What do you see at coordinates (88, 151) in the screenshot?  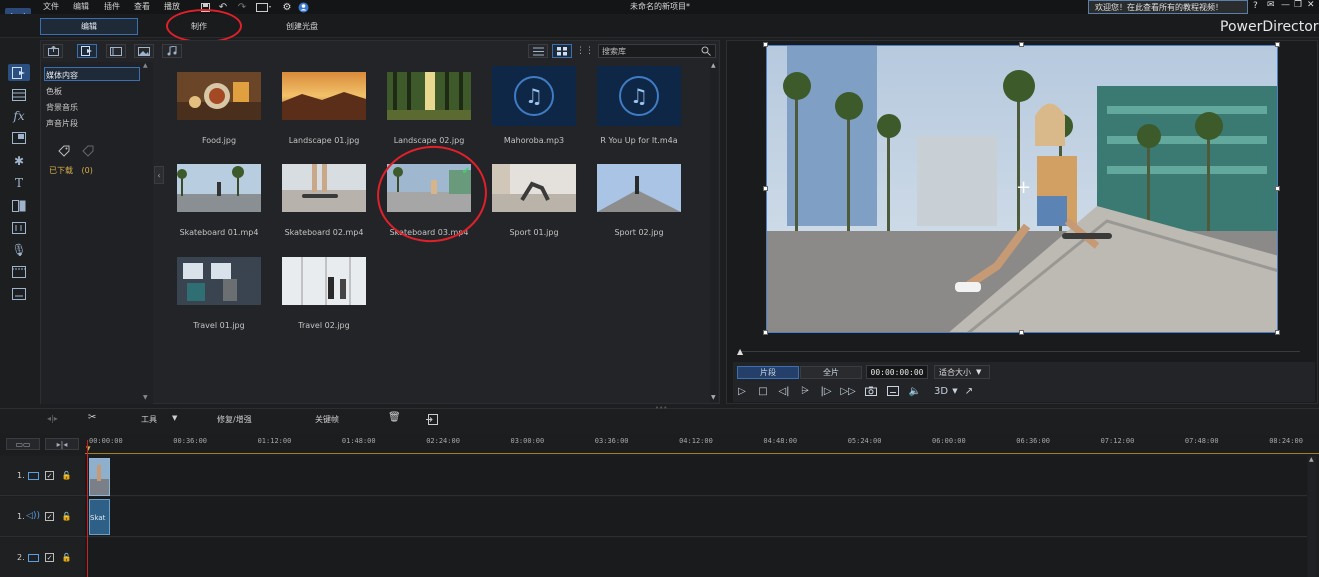 I see `tag-remove-icon` at bounding box center [88, 151].